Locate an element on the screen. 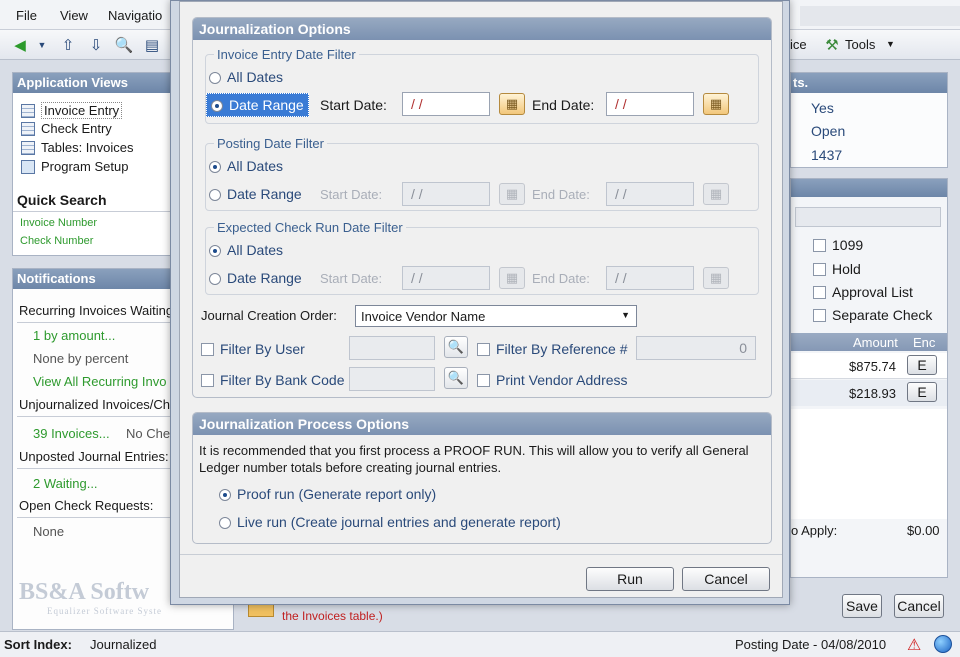 The image size is (960, 657). setup-icon is located at coordinates (28, 166).